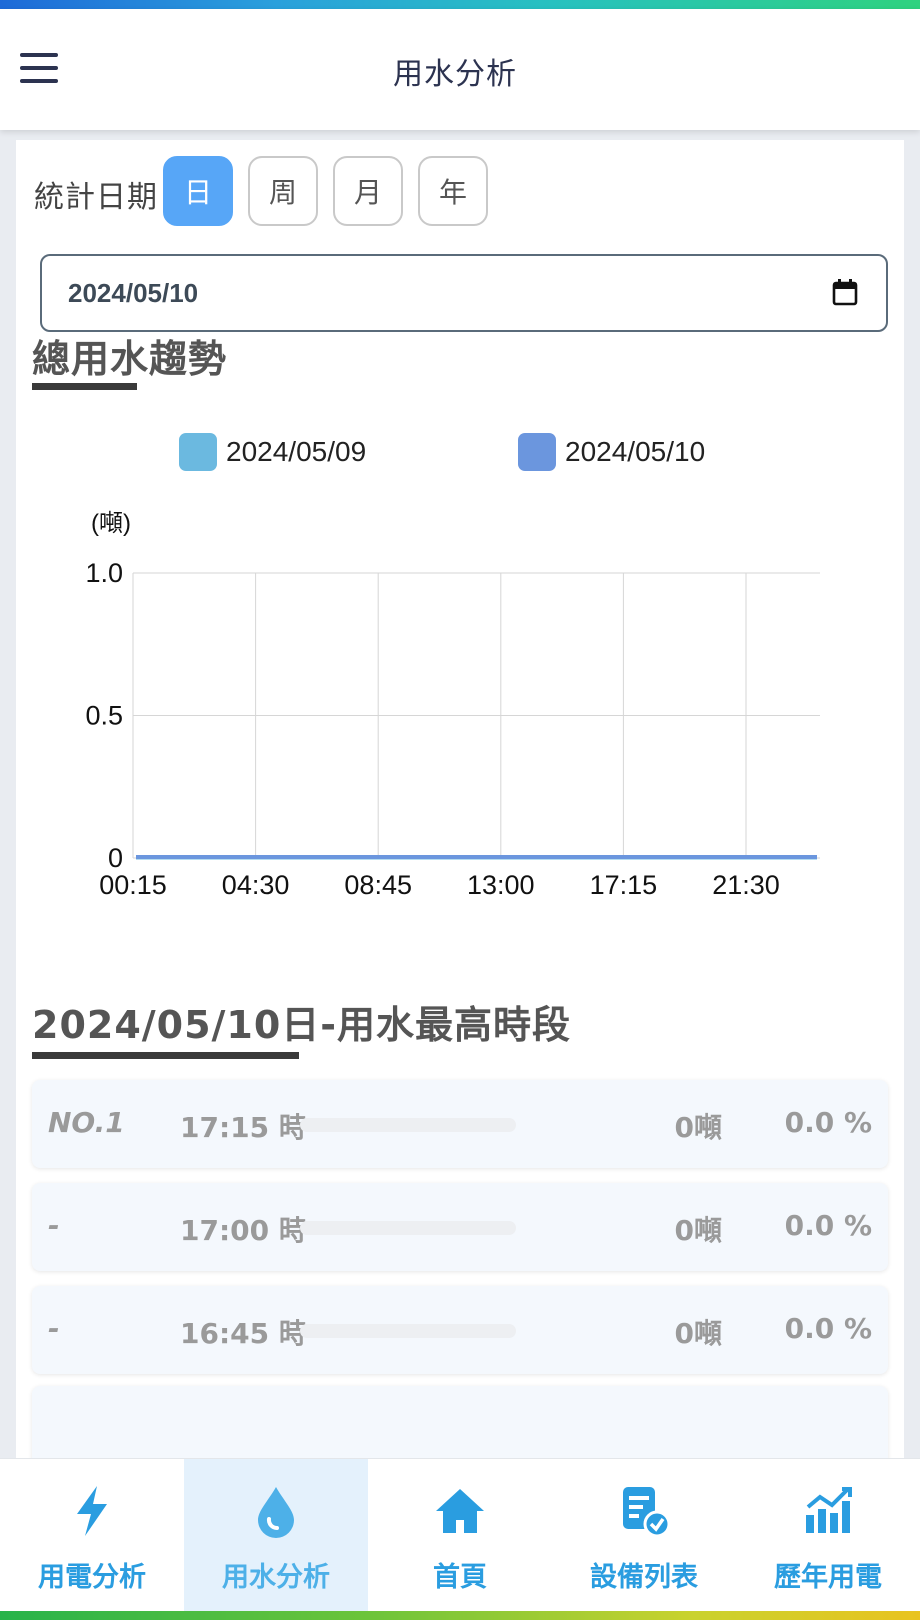 The height and width of the screenshot is (1620, 920). I want to click on table-row: - 16:45 時 0噸 0.0 %, so click(460, 1330).